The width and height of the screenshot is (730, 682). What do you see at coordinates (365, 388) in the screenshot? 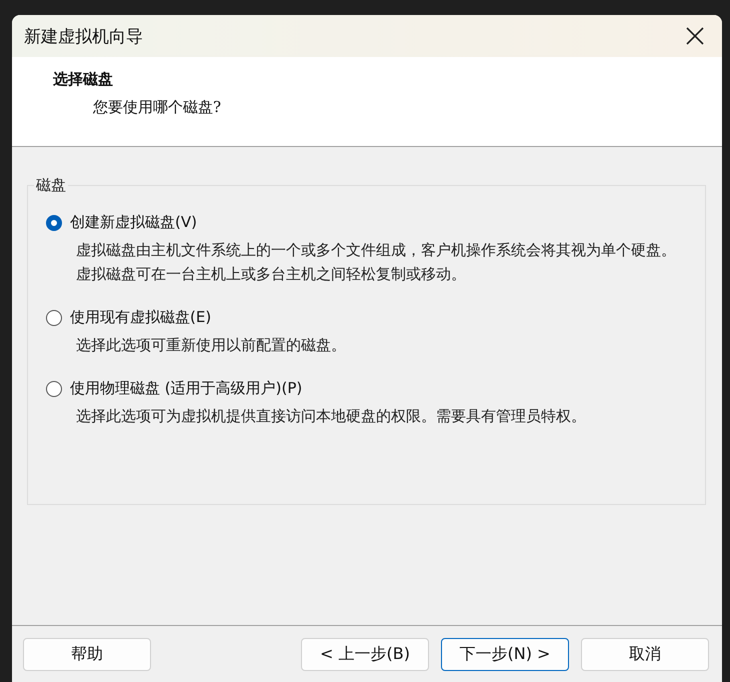
I see `radio-option: 使用物理磁盘 (适用于高级用户)(P)` at bounding box center [365, 388].